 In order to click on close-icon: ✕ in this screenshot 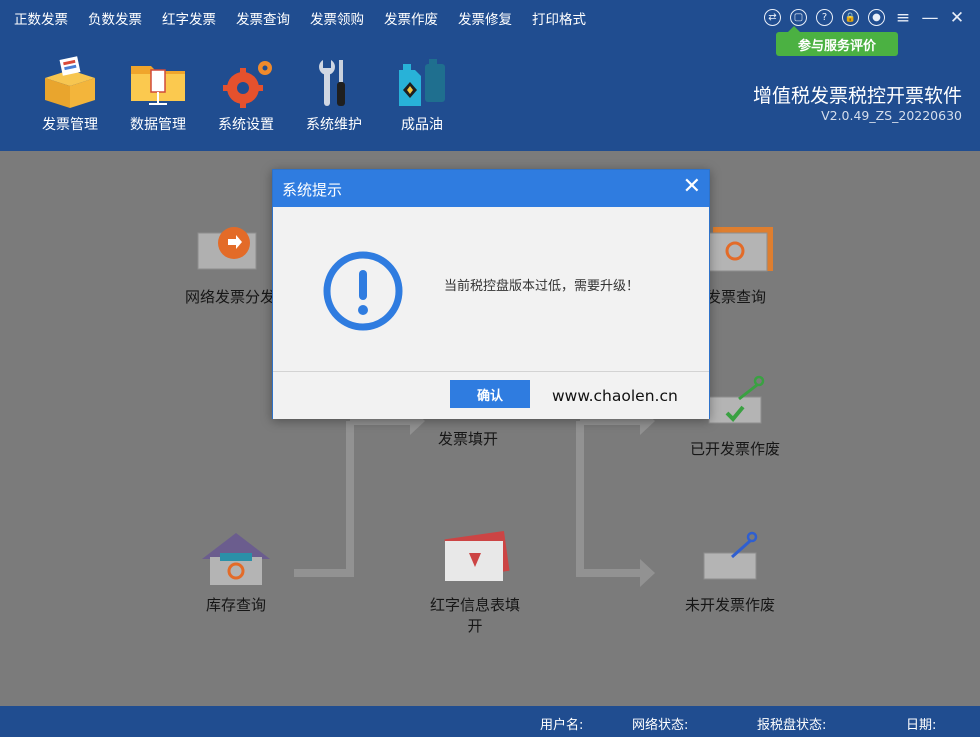, I will do `click(957, 18)`.